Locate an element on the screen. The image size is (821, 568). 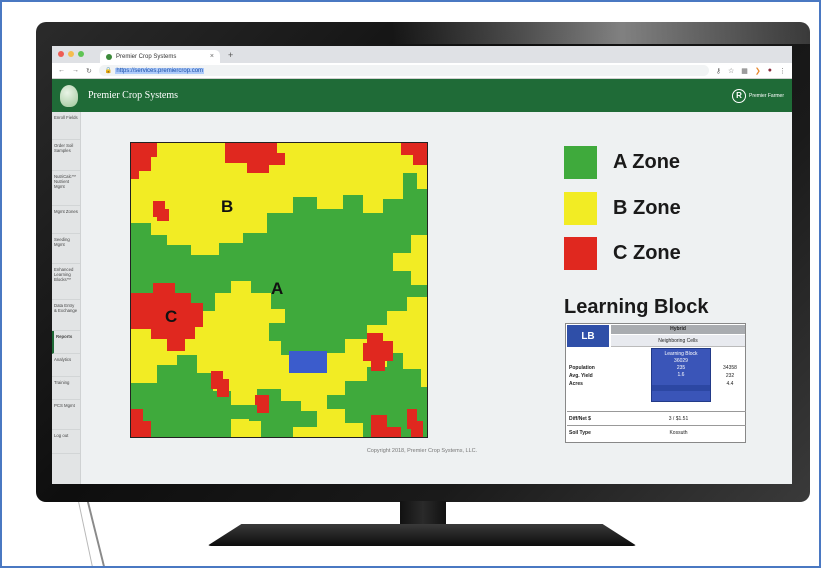
zone-label-a: A is located at coordinates (277, 288).